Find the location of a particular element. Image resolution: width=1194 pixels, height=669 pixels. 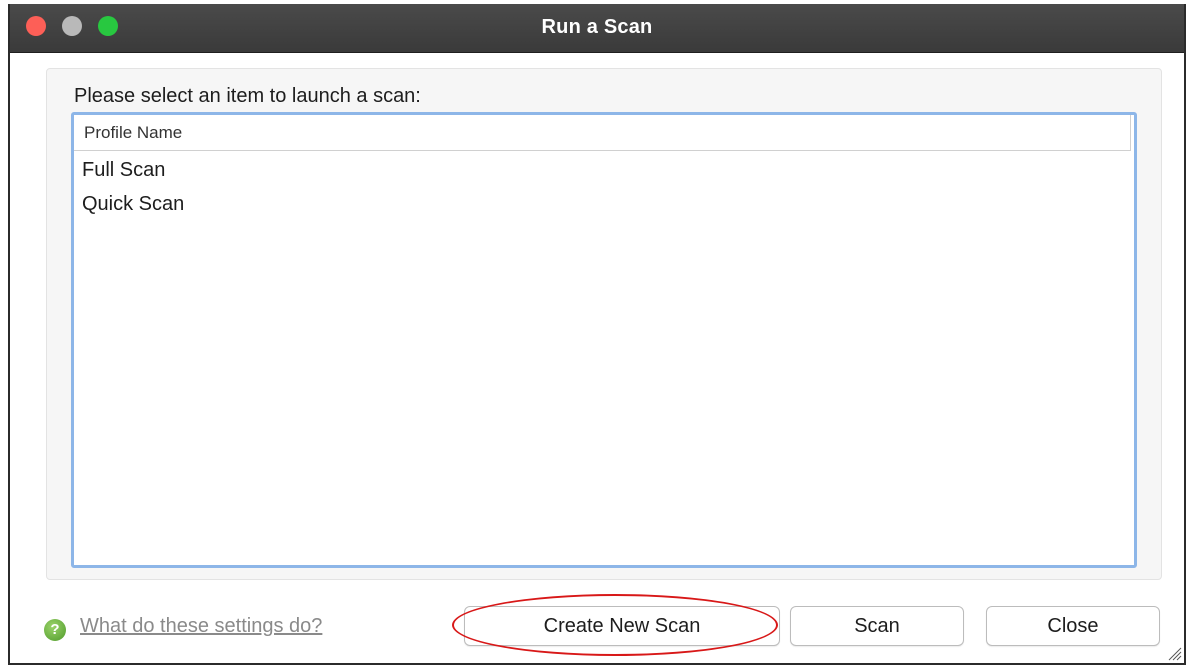

title-bar: Run a Scan is located at coordinates (597, 28).